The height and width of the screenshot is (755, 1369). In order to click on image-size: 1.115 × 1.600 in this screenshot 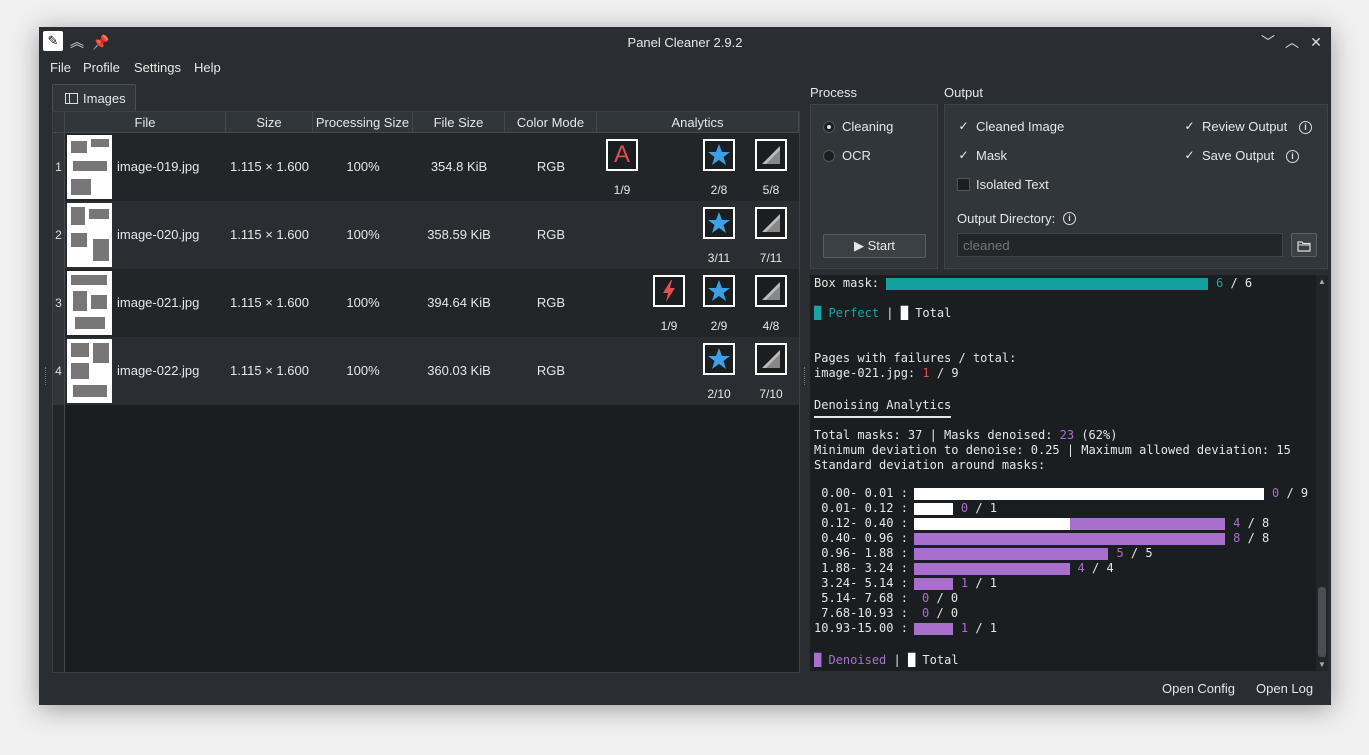, I will do `click(269, 302)`.